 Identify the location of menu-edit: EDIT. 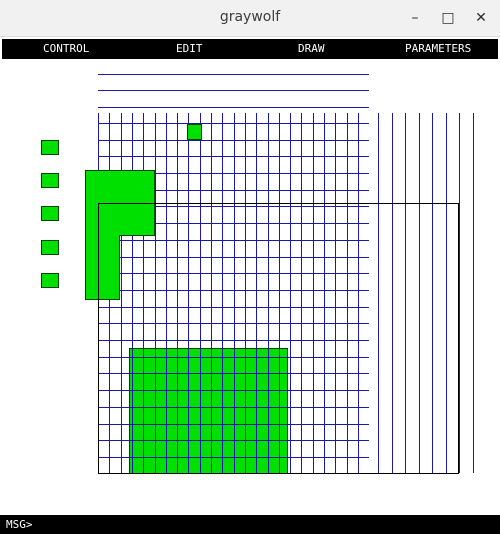
(189, 48).